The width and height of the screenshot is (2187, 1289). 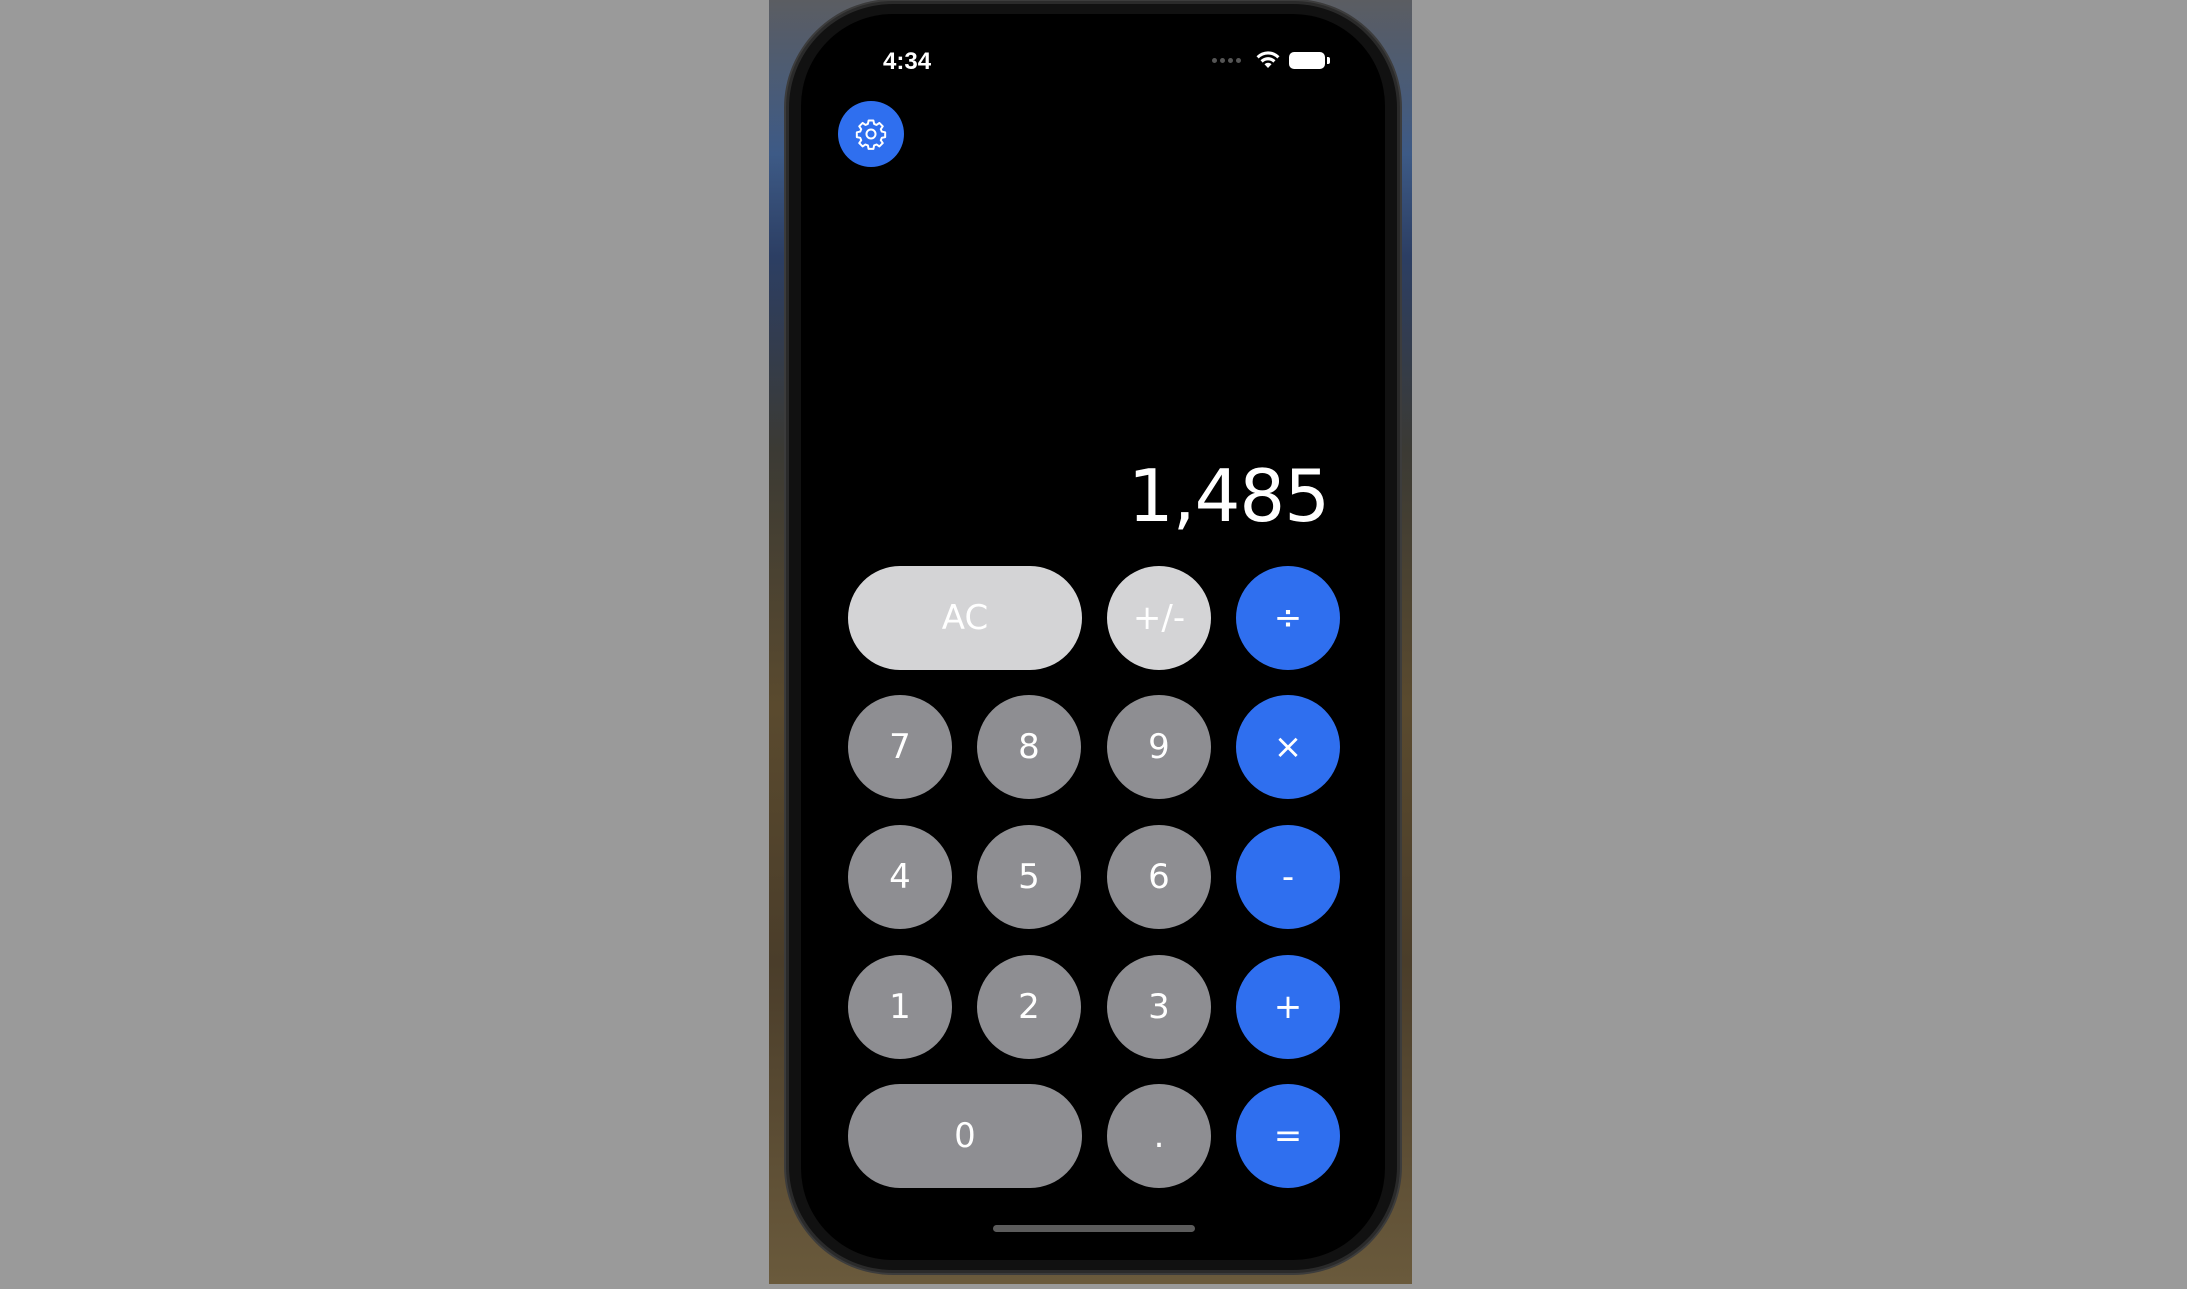 What do you see at coordinates (965, 1136) in the screenshot?
I see `digit-0-button: 0` at bounding box center [965, 1136].